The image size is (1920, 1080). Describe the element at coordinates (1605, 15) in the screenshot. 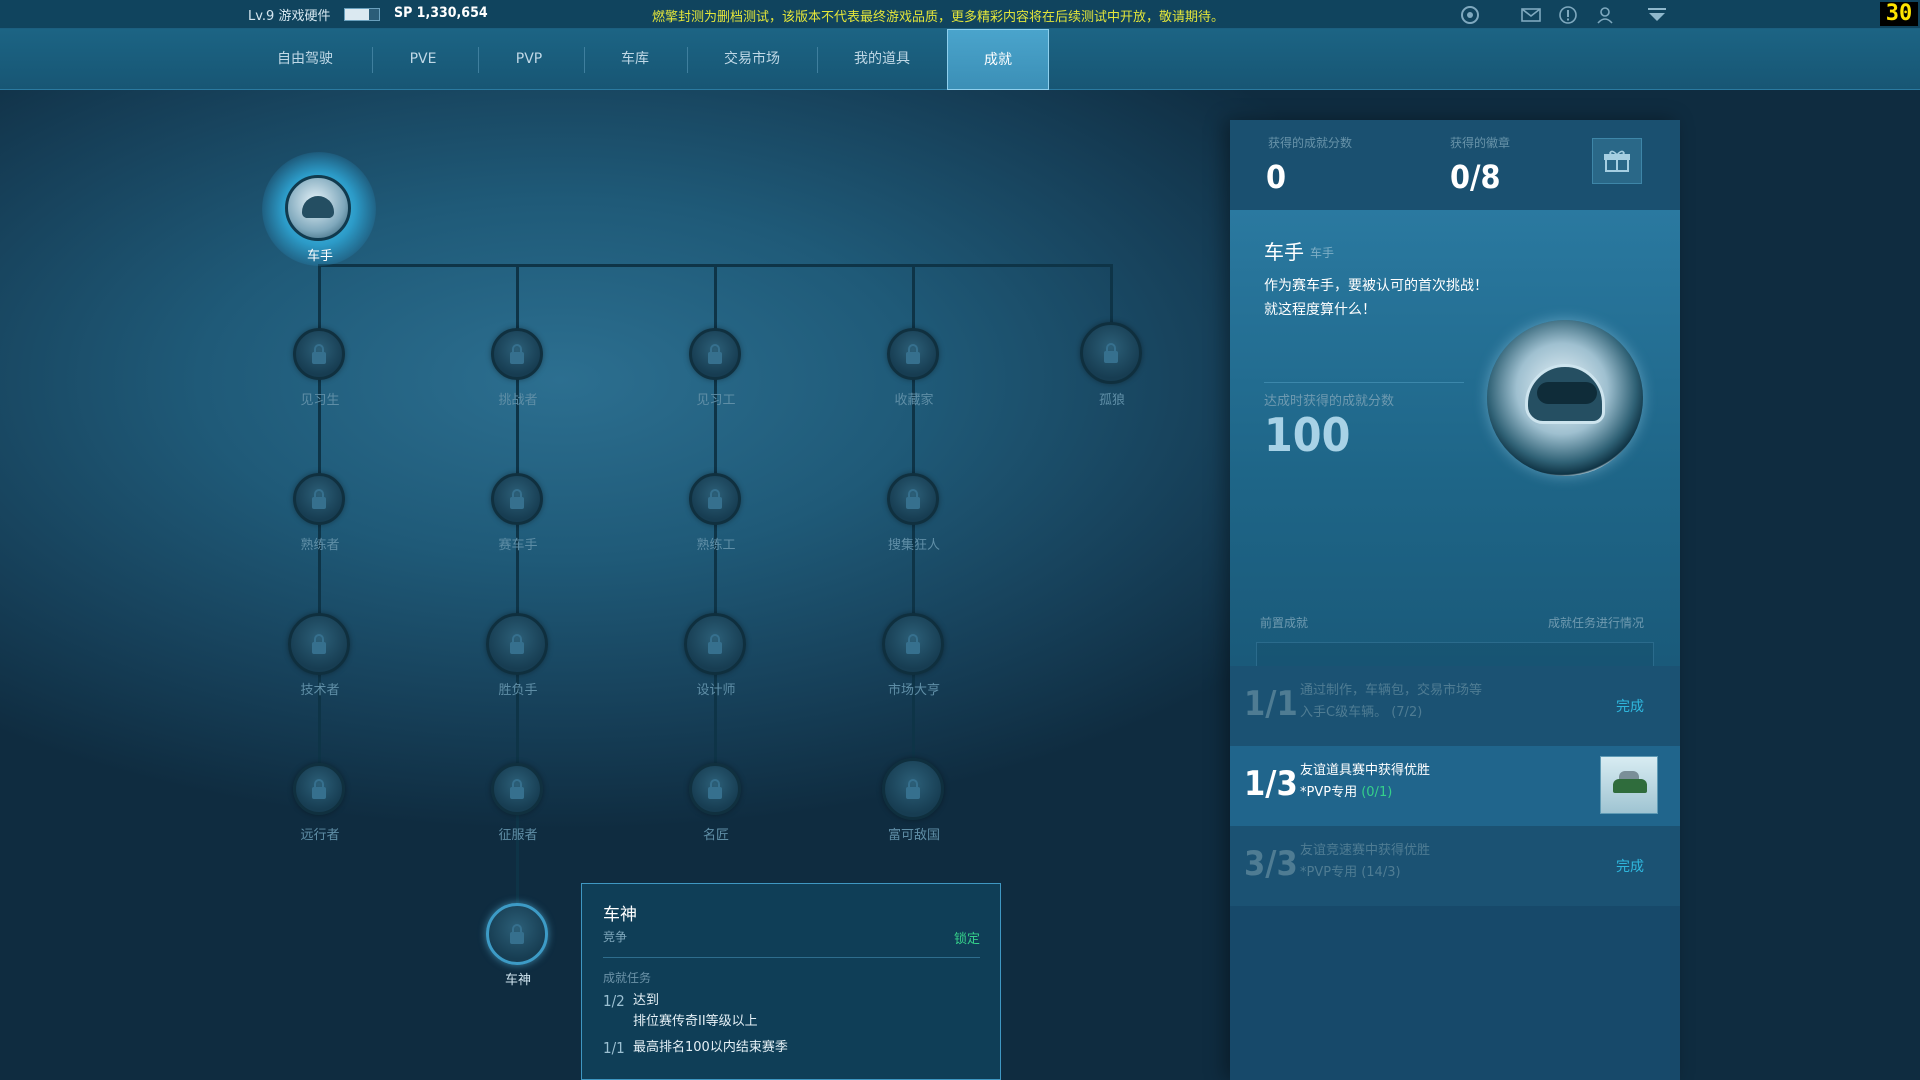

I see `user-icon` at that location.